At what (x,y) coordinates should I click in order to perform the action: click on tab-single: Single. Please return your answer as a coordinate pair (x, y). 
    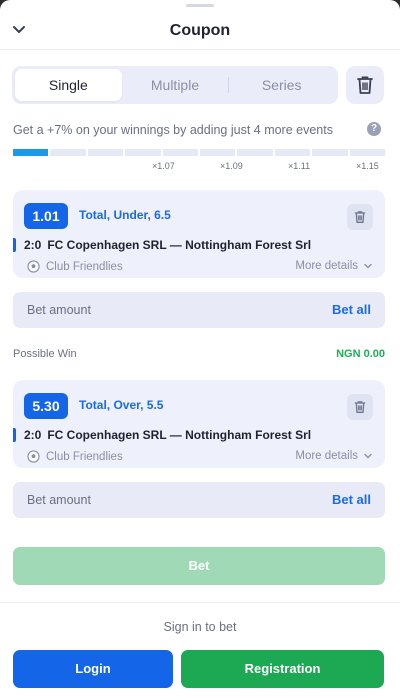
    Looking at the image, I should click on (68, 85).